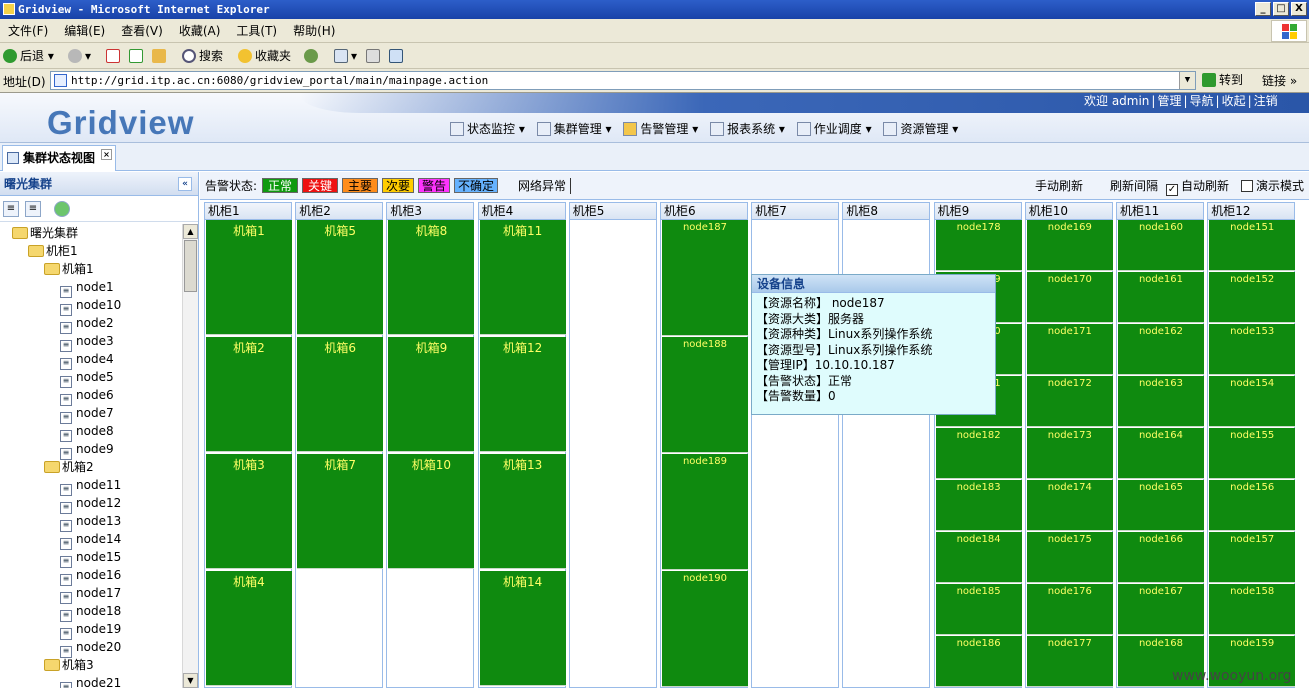 Image resolution: width=1309 pixels, height=688 pixels. Describe the element at coordinates (90, 630) in the screenshot. I see `tree-node: ≡ node19` at that location.